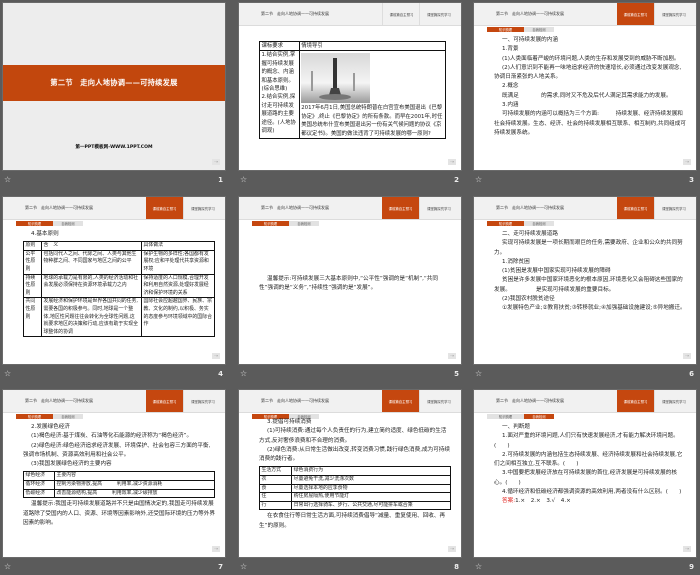 This screenshot has width=700, height=575. Describe the element at coordinates (91, 262) in the screenshot. I see `table-cell: 包括同代人之间、代际之间、人类与其他生物种群之间、不同国家与地区之间的公平` at that location.